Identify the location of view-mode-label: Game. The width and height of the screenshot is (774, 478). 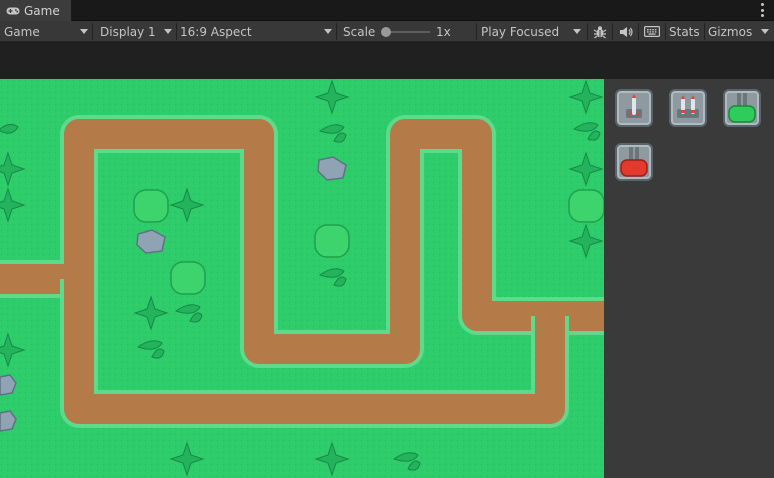
(22, 31).